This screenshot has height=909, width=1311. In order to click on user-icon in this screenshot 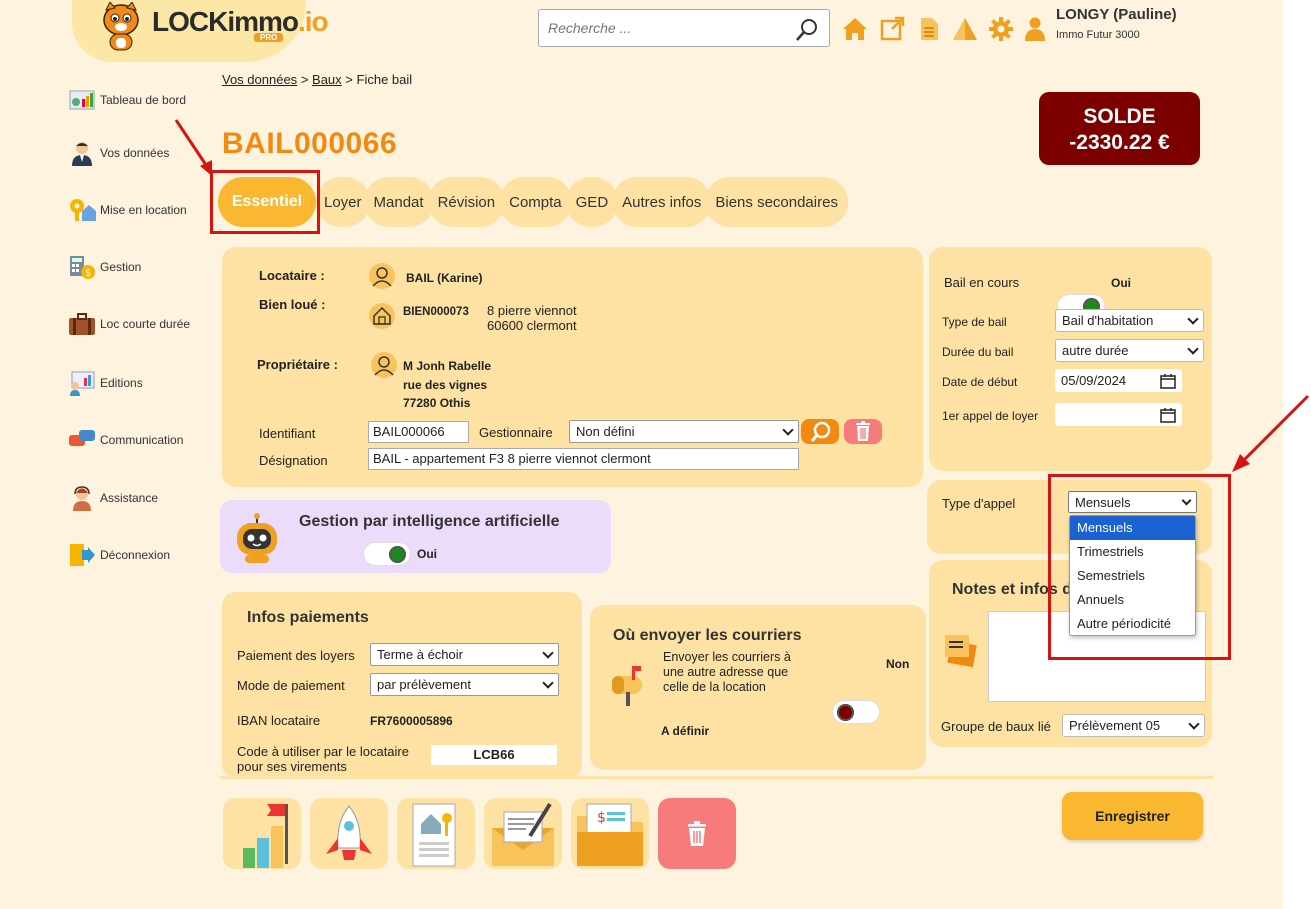, I will do `click(1035, 29)`.